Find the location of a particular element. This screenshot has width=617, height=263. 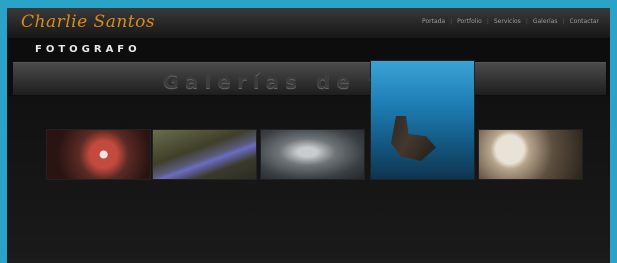

footer-divider is located at coordinates (308, 261).